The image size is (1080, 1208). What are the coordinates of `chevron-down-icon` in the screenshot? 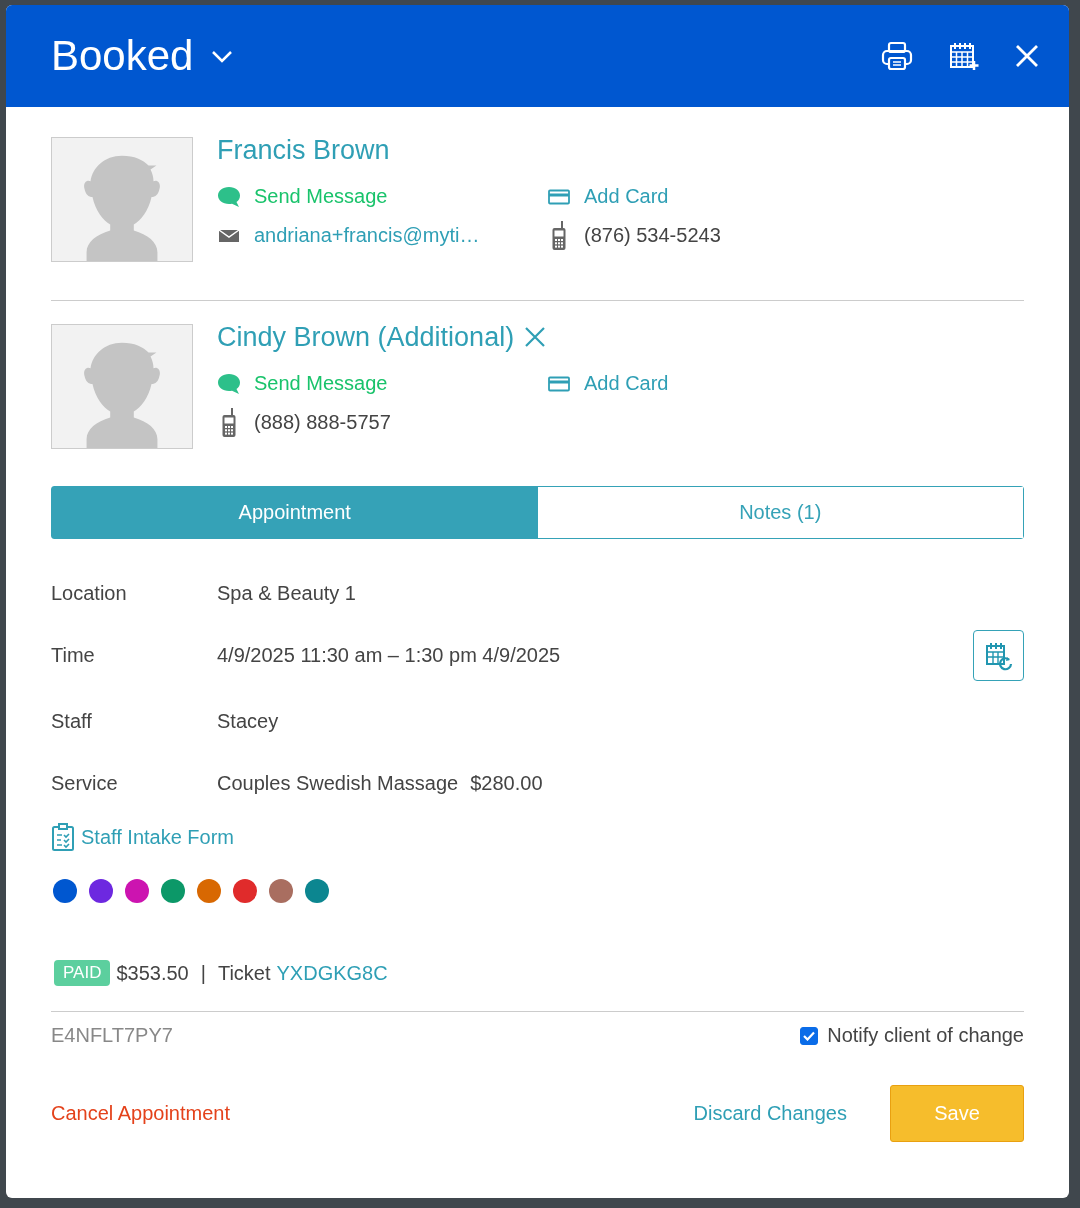 It's located at (222, 56).